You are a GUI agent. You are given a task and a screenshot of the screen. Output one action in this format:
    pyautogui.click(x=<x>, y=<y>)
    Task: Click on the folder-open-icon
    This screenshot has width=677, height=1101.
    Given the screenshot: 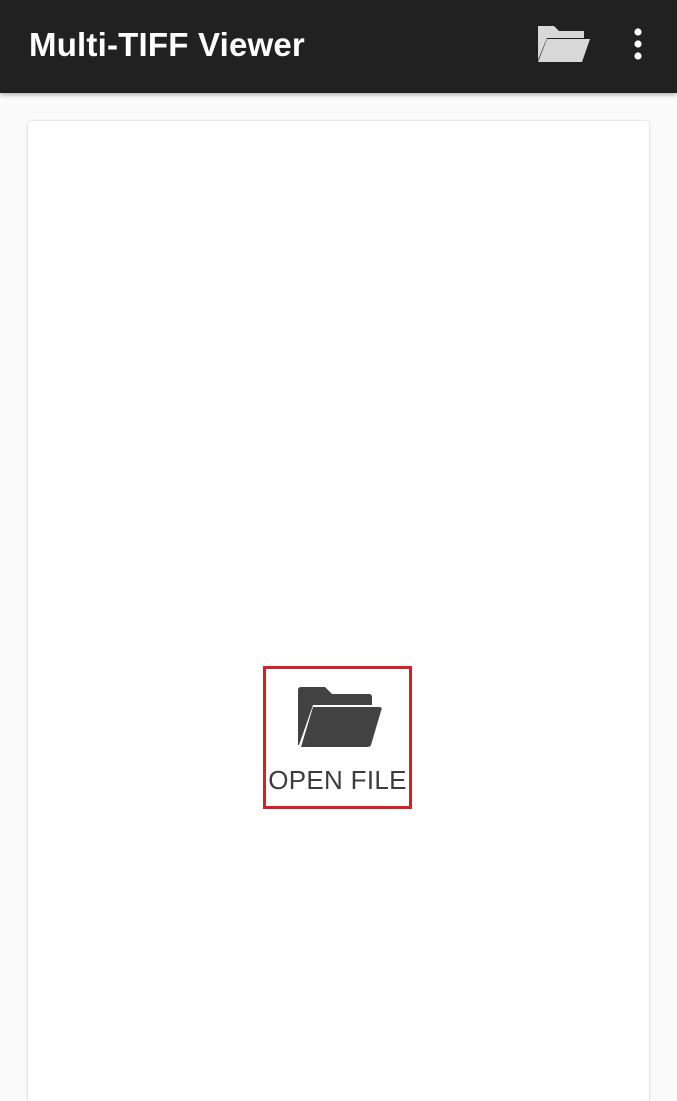 What is the action you would take?
    pyautogui.click(x=564, y=44)
    